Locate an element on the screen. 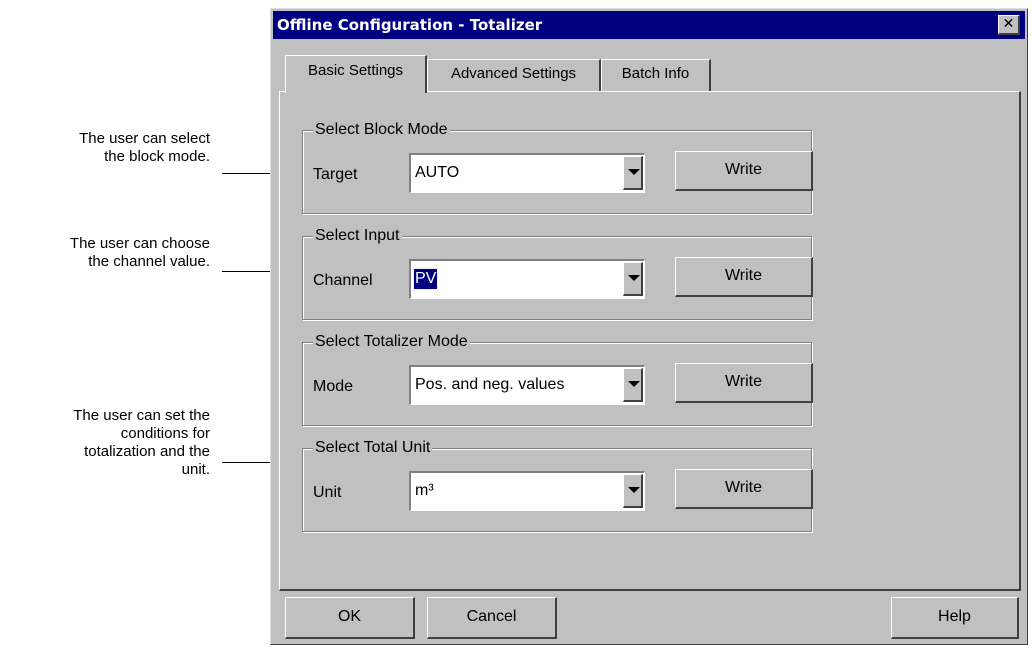  cancel-button: Cancel is located at coordinates (492, 618).